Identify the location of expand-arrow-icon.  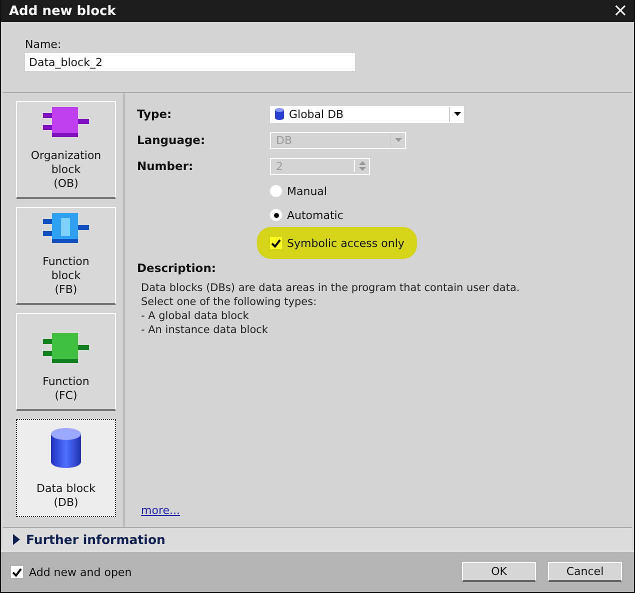
(16, 539).